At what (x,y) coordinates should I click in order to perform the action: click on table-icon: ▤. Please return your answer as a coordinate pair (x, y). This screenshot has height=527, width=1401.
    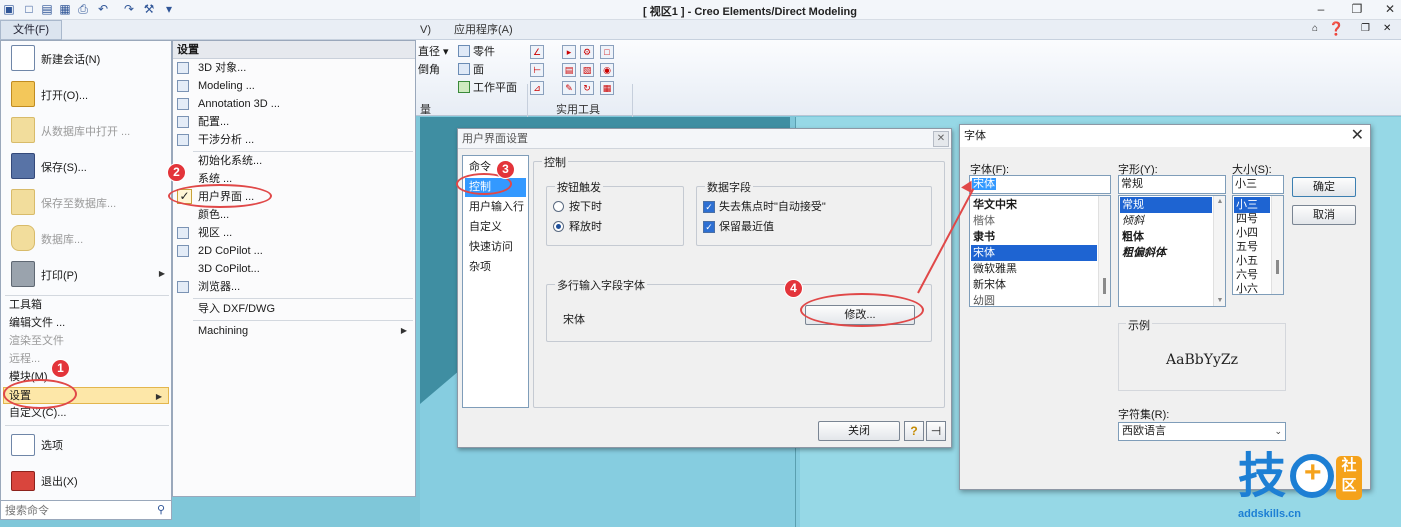
    Looking at the image, I should click on (569, 70).